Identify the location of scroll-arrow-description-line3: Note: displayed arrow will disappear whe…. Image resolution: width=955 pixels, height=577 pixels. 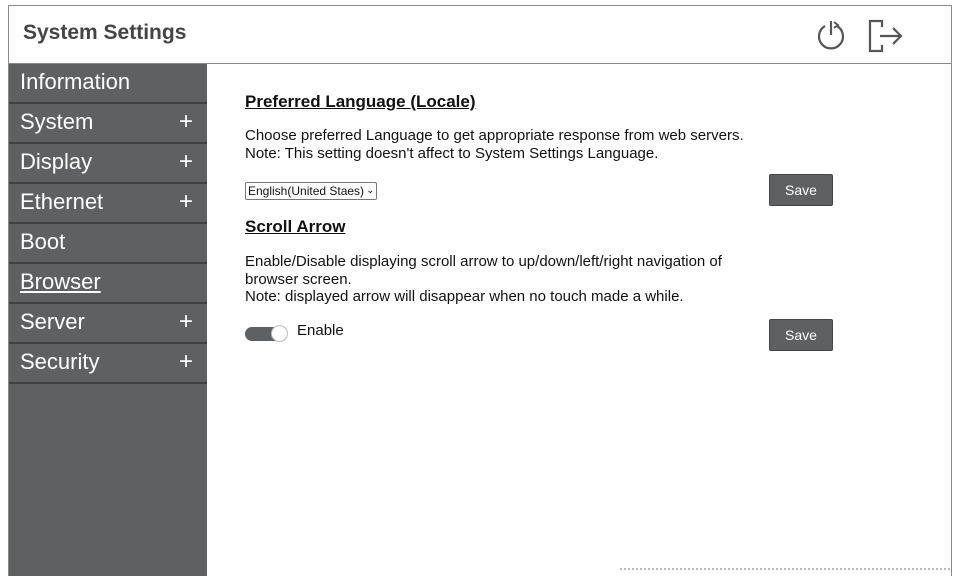
(464, 296).